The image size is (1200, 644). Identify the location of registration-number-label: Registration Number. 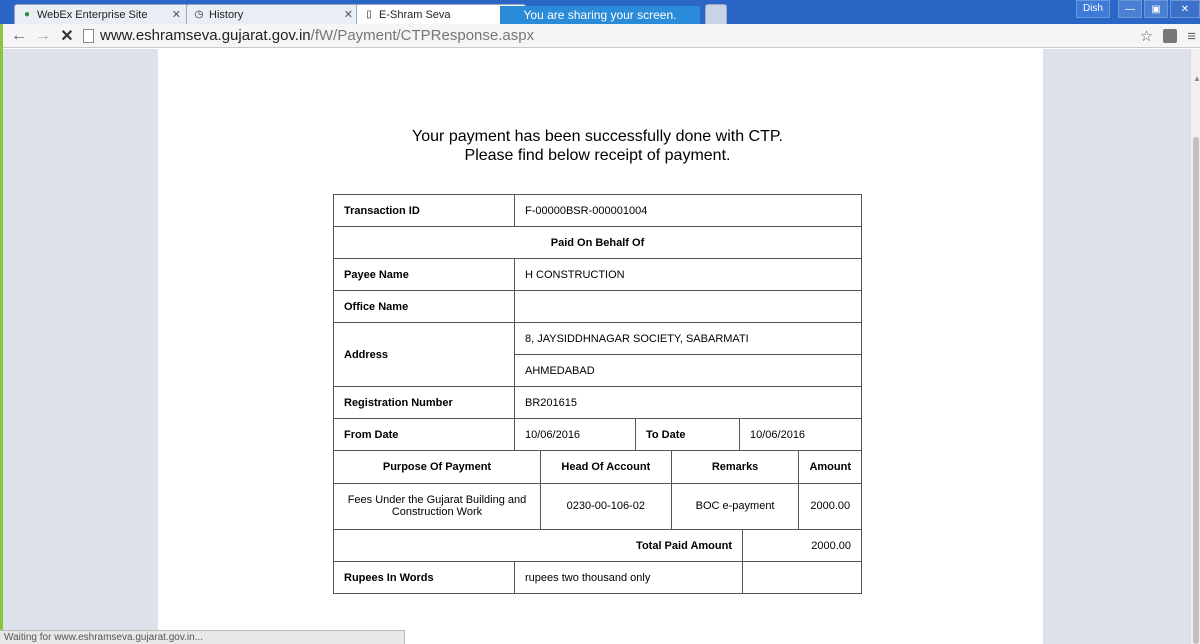
(424, 402).